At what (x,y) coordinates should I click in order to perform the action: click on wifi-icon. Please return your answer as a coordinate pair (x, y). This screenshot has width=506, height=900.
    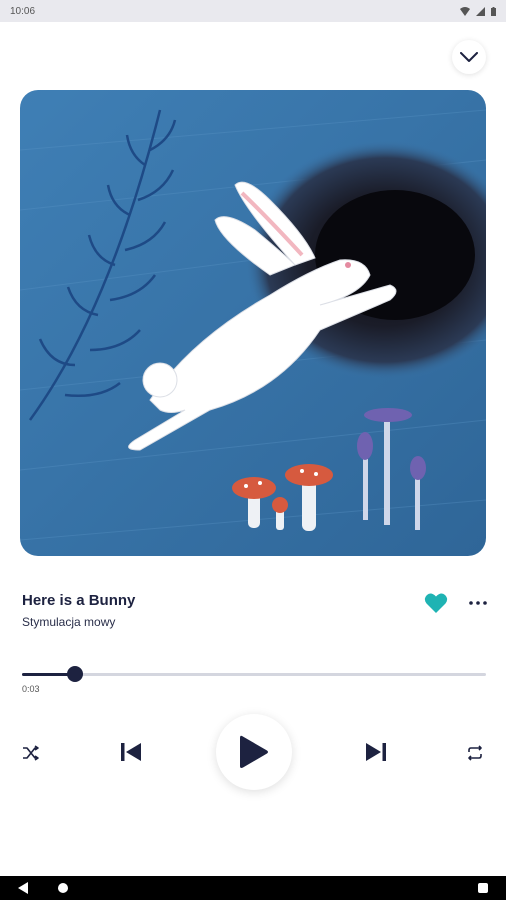
    Looking at the image, I should click on (465, 11).